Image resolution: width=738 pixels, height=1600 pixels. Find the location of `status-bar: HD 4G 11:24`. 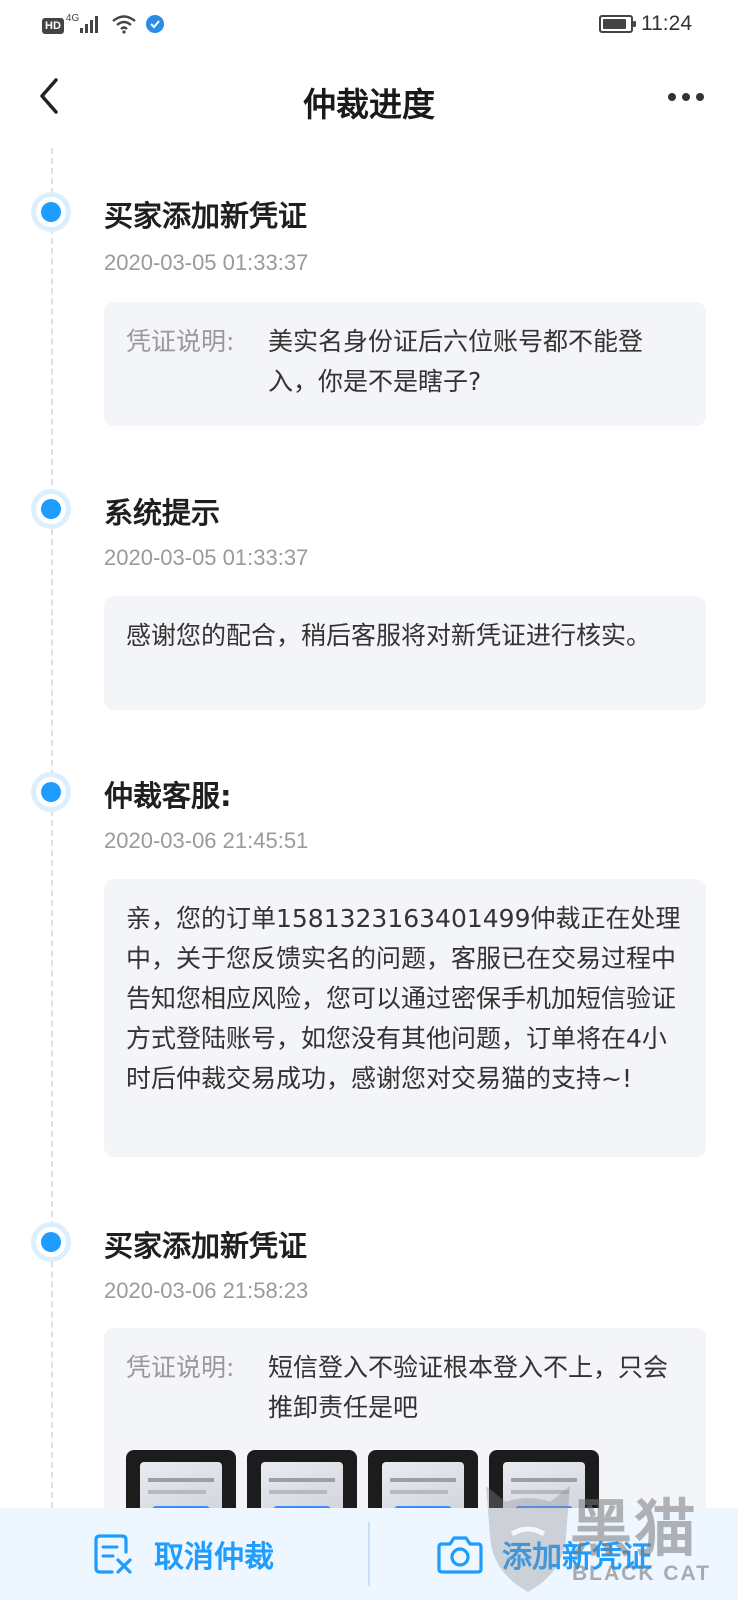

status-bar: HD 4G 11:24 is located at coordinates (369, 26).